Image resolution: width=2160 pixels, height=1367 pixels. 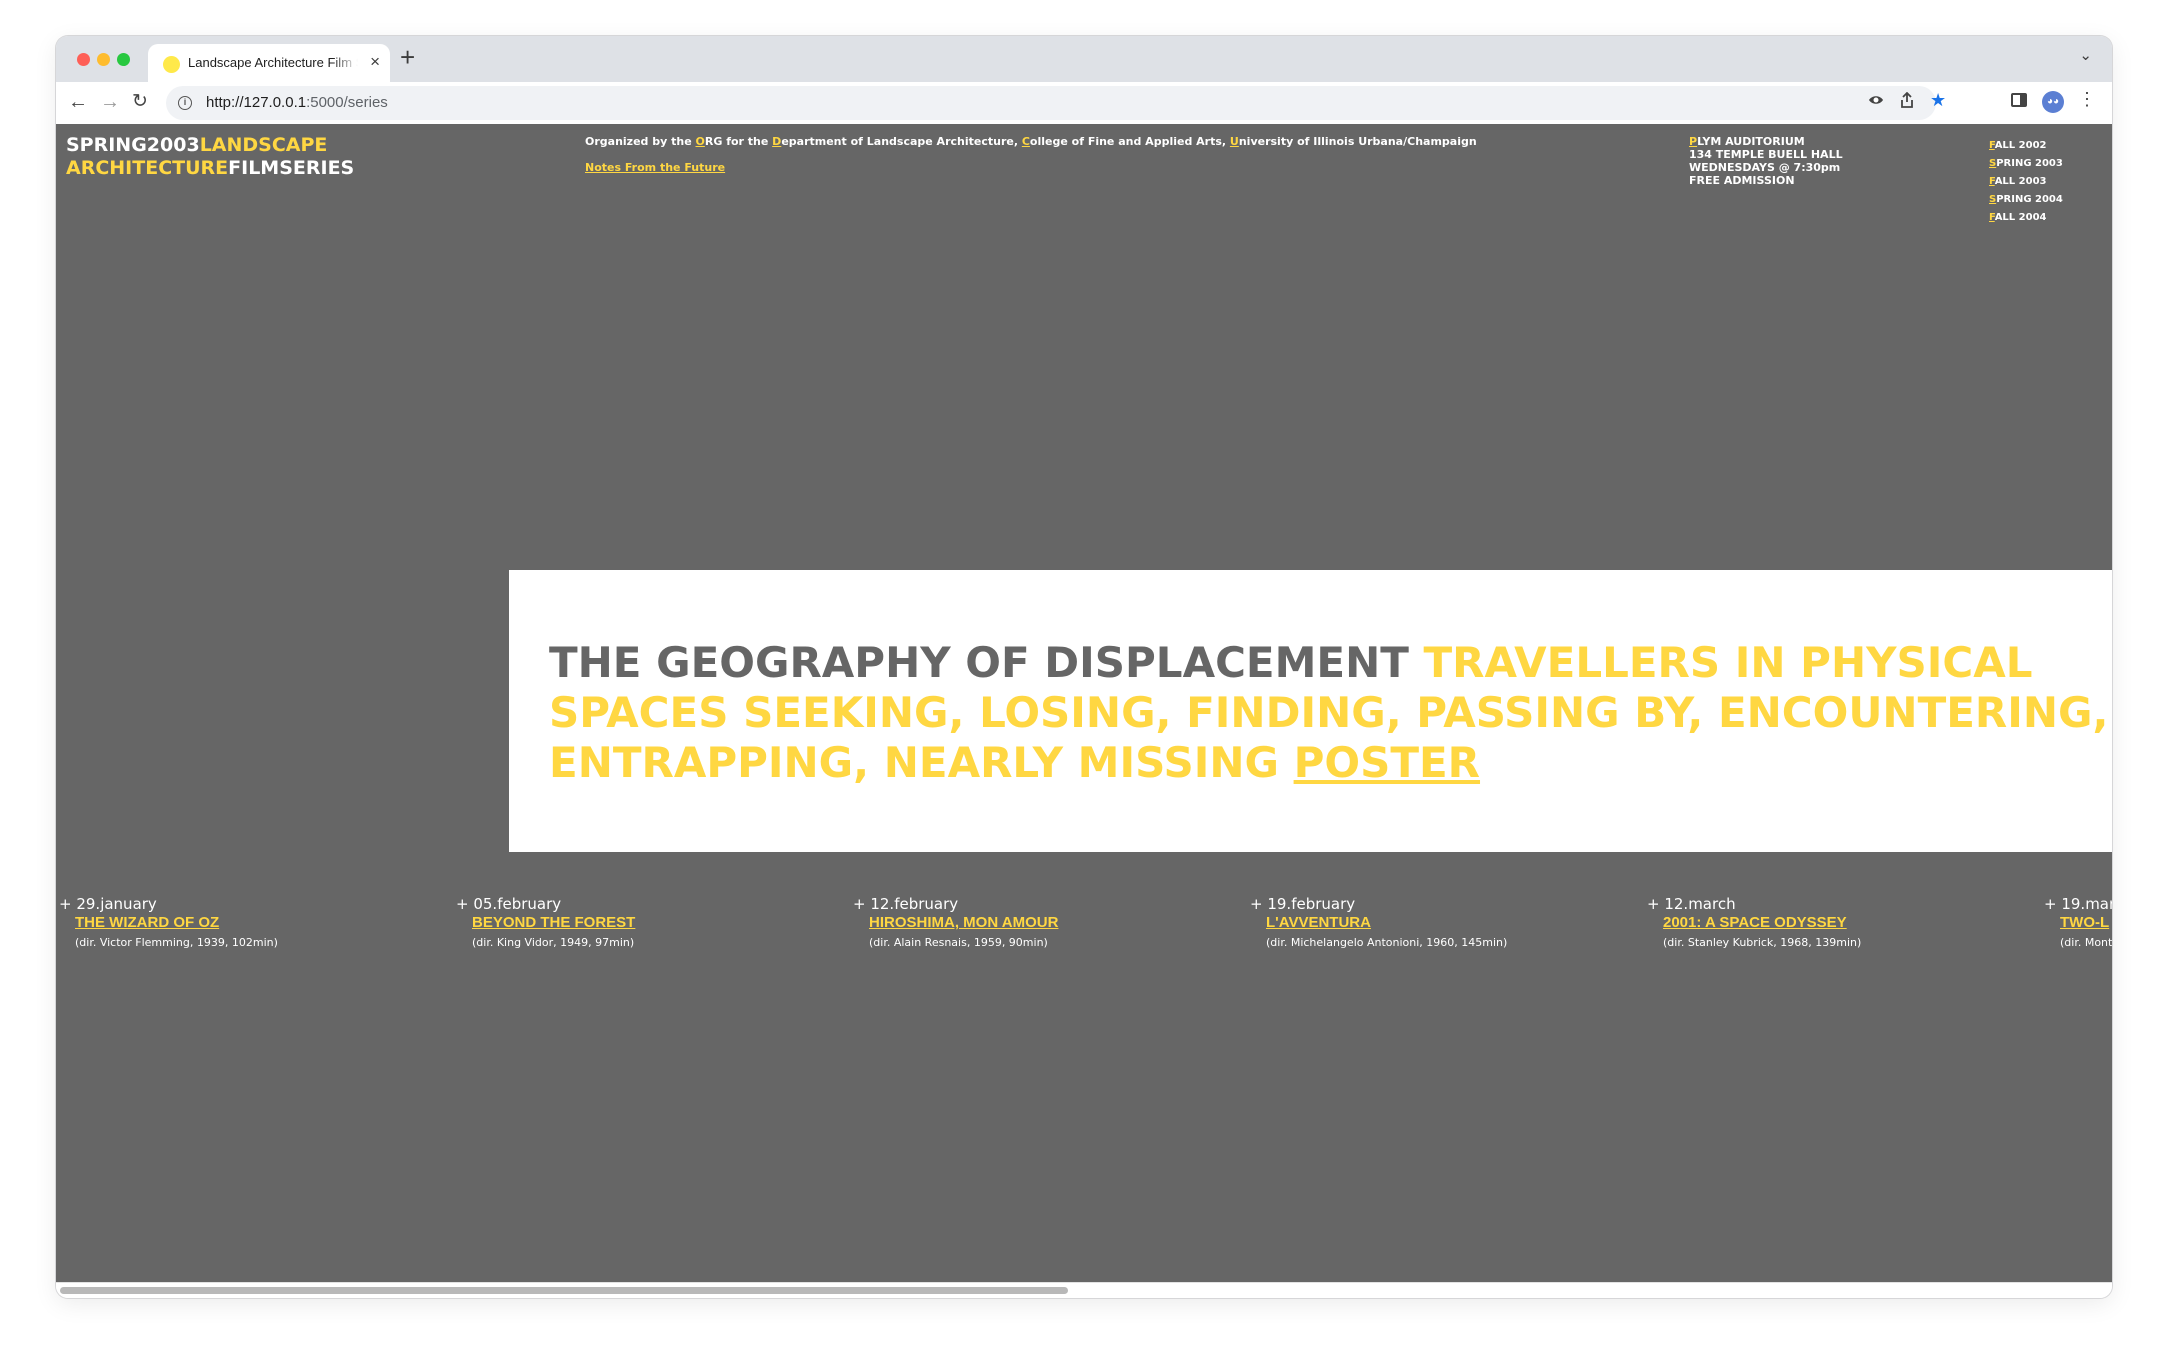 I want to click on title-landscape: LANDSCAPE, so click(x=263, y=145).